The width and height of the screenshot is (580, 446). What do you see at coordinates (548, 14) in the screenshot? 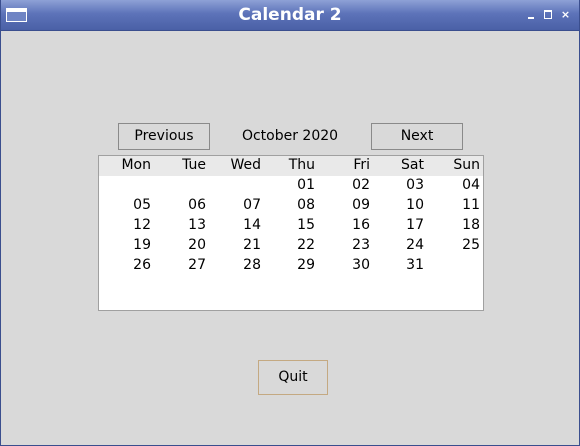
I see `maximize-icon` at bounding box center [548, 14].